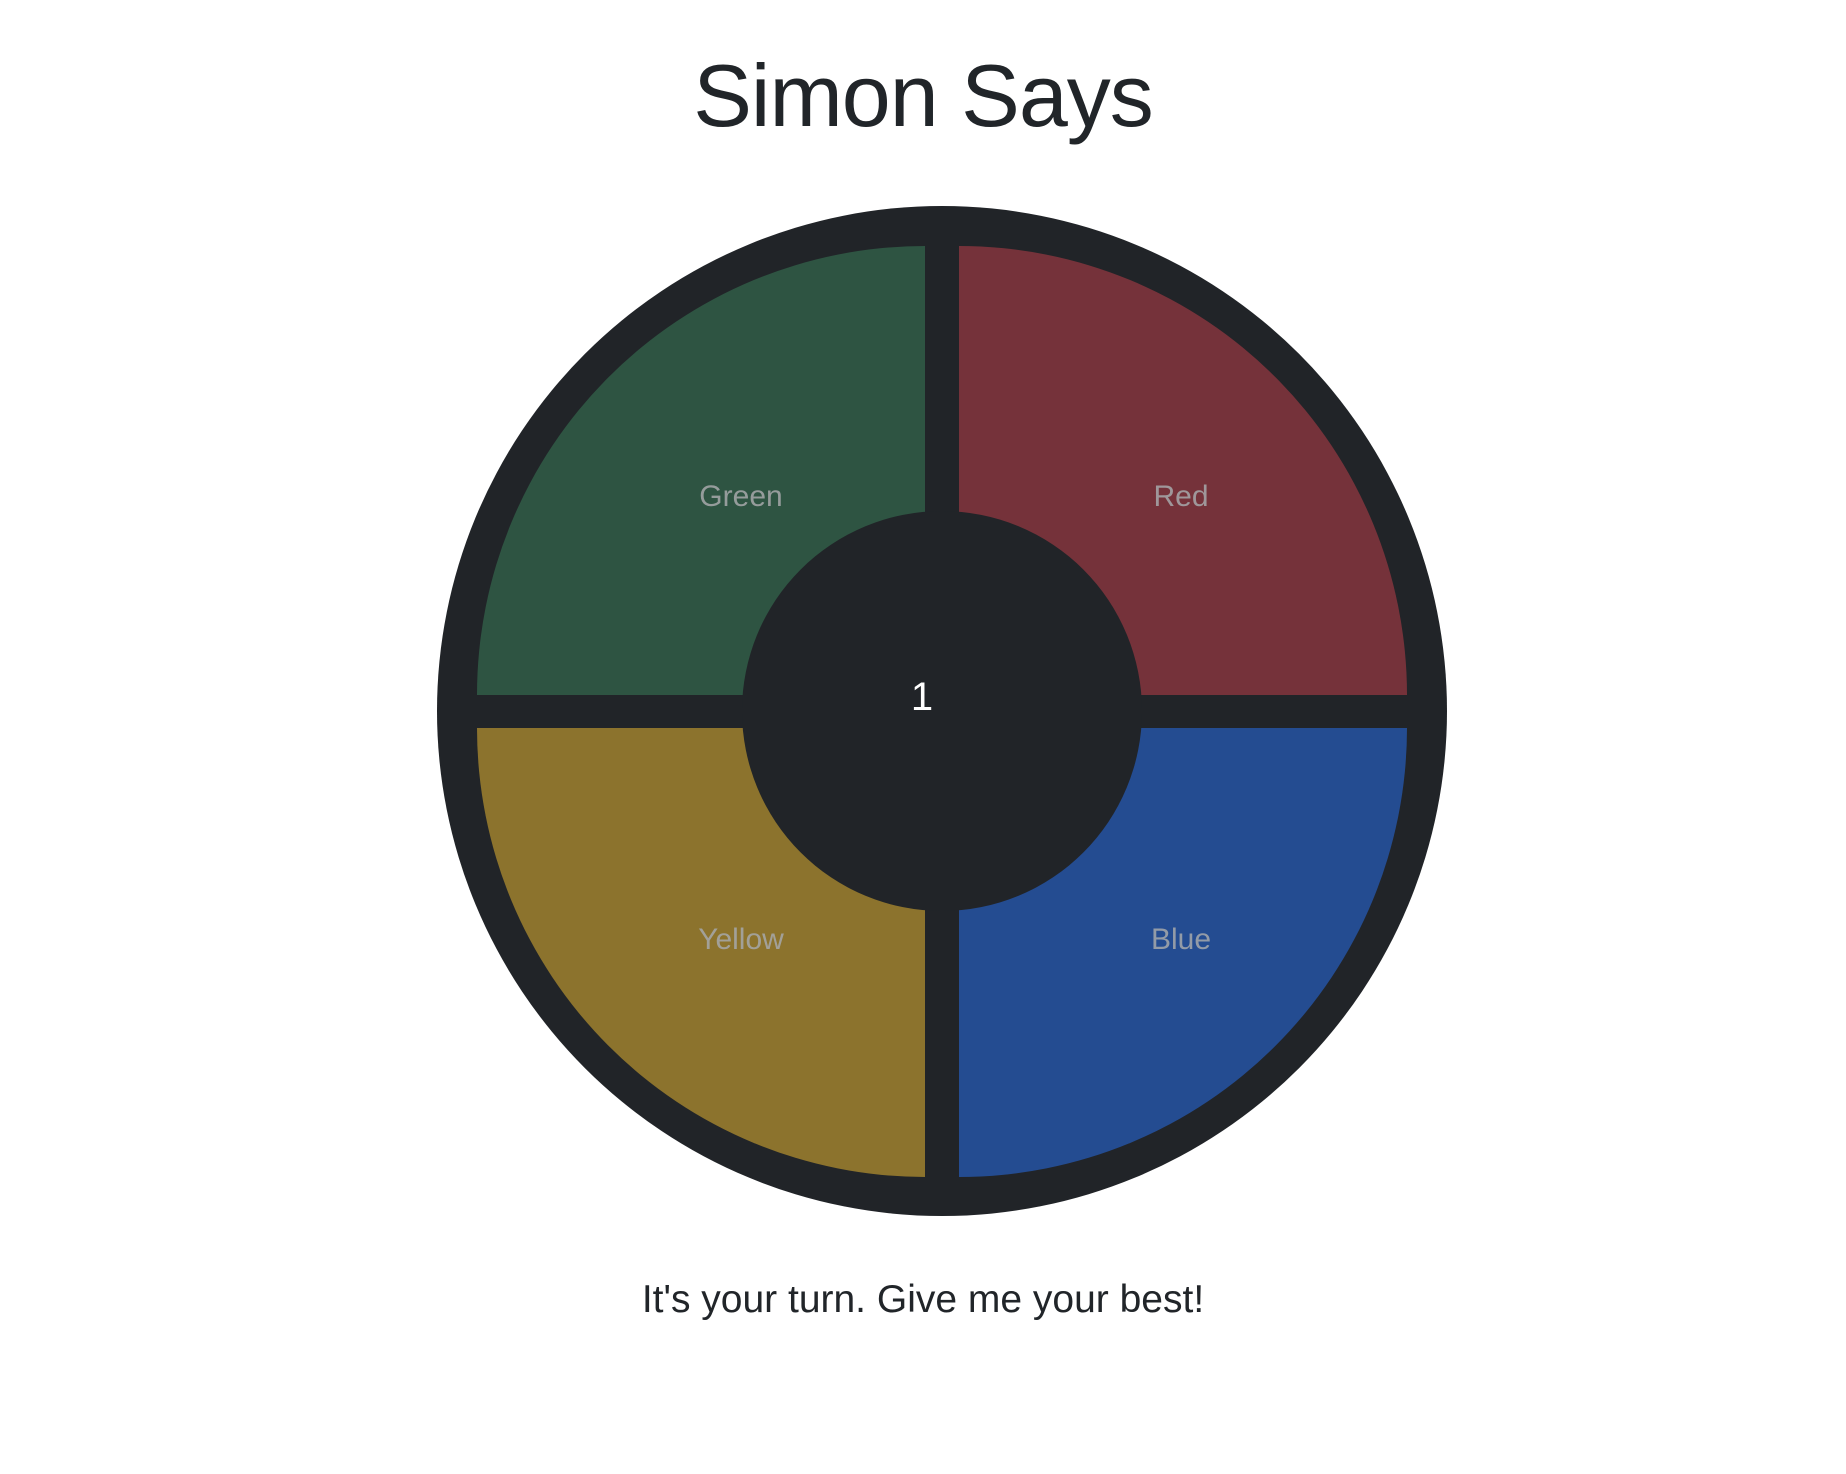 The width and height of the screenshot is (1846, 1474). What do you see at coordinates (1181, 939) in the screenshot?
I see `blue-pad-label: Blue` at bounding box center [1181, 939].